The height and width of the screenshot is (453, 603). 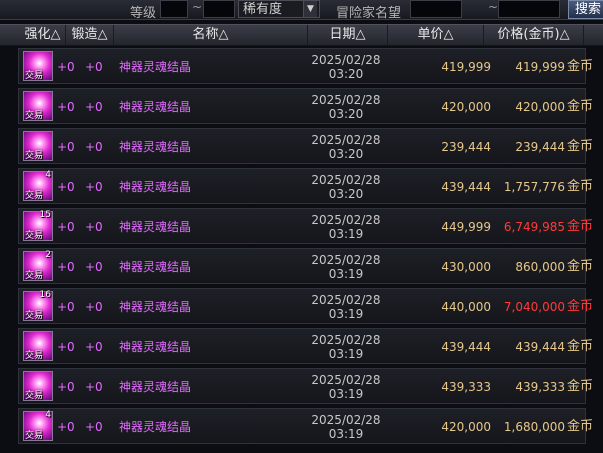 What do you see at coordinates (310, 9) in the screenshot?
I see `chevron-down-icon: ▼` at bounding box center [310, 9].